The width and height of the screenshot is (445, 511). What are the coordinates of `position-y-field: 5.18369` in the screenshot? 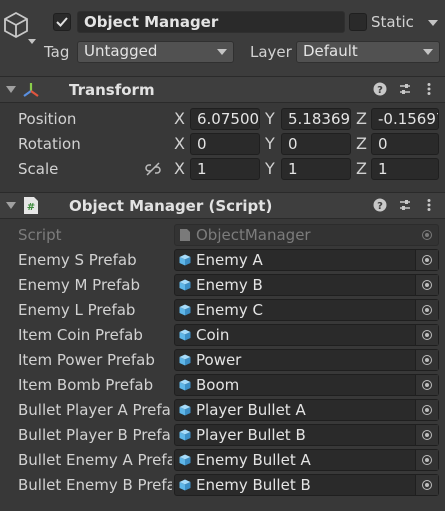 It's located at (316, 119).